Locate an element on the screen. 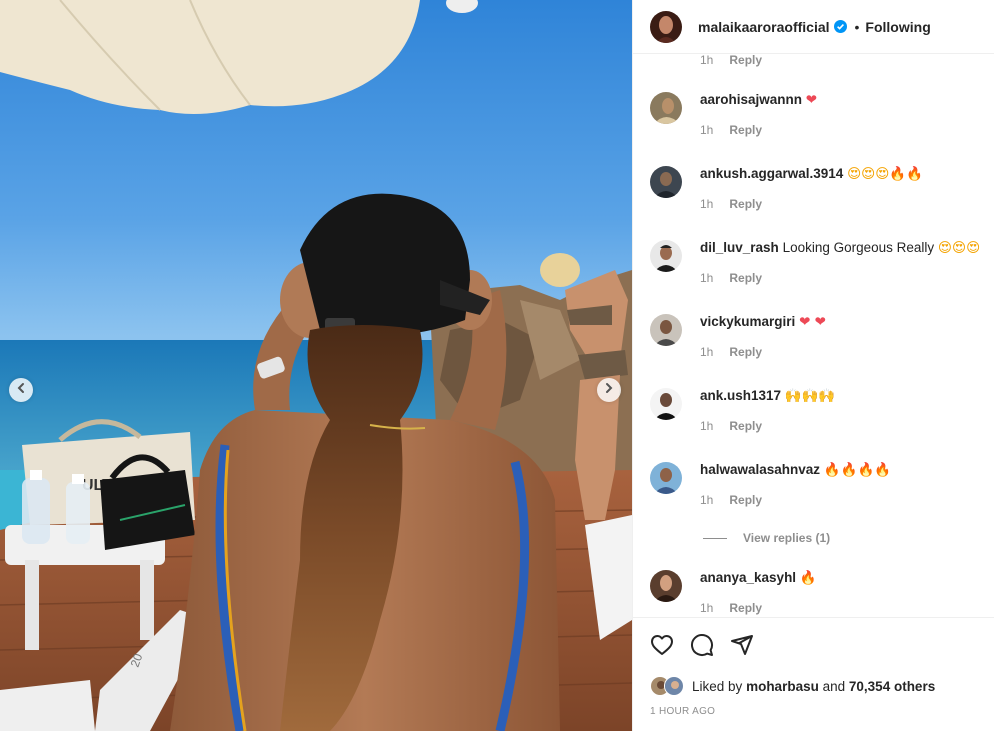 The image size is (994, 731). comment-emoji: 🔥 is located at coordinates (808, 578).